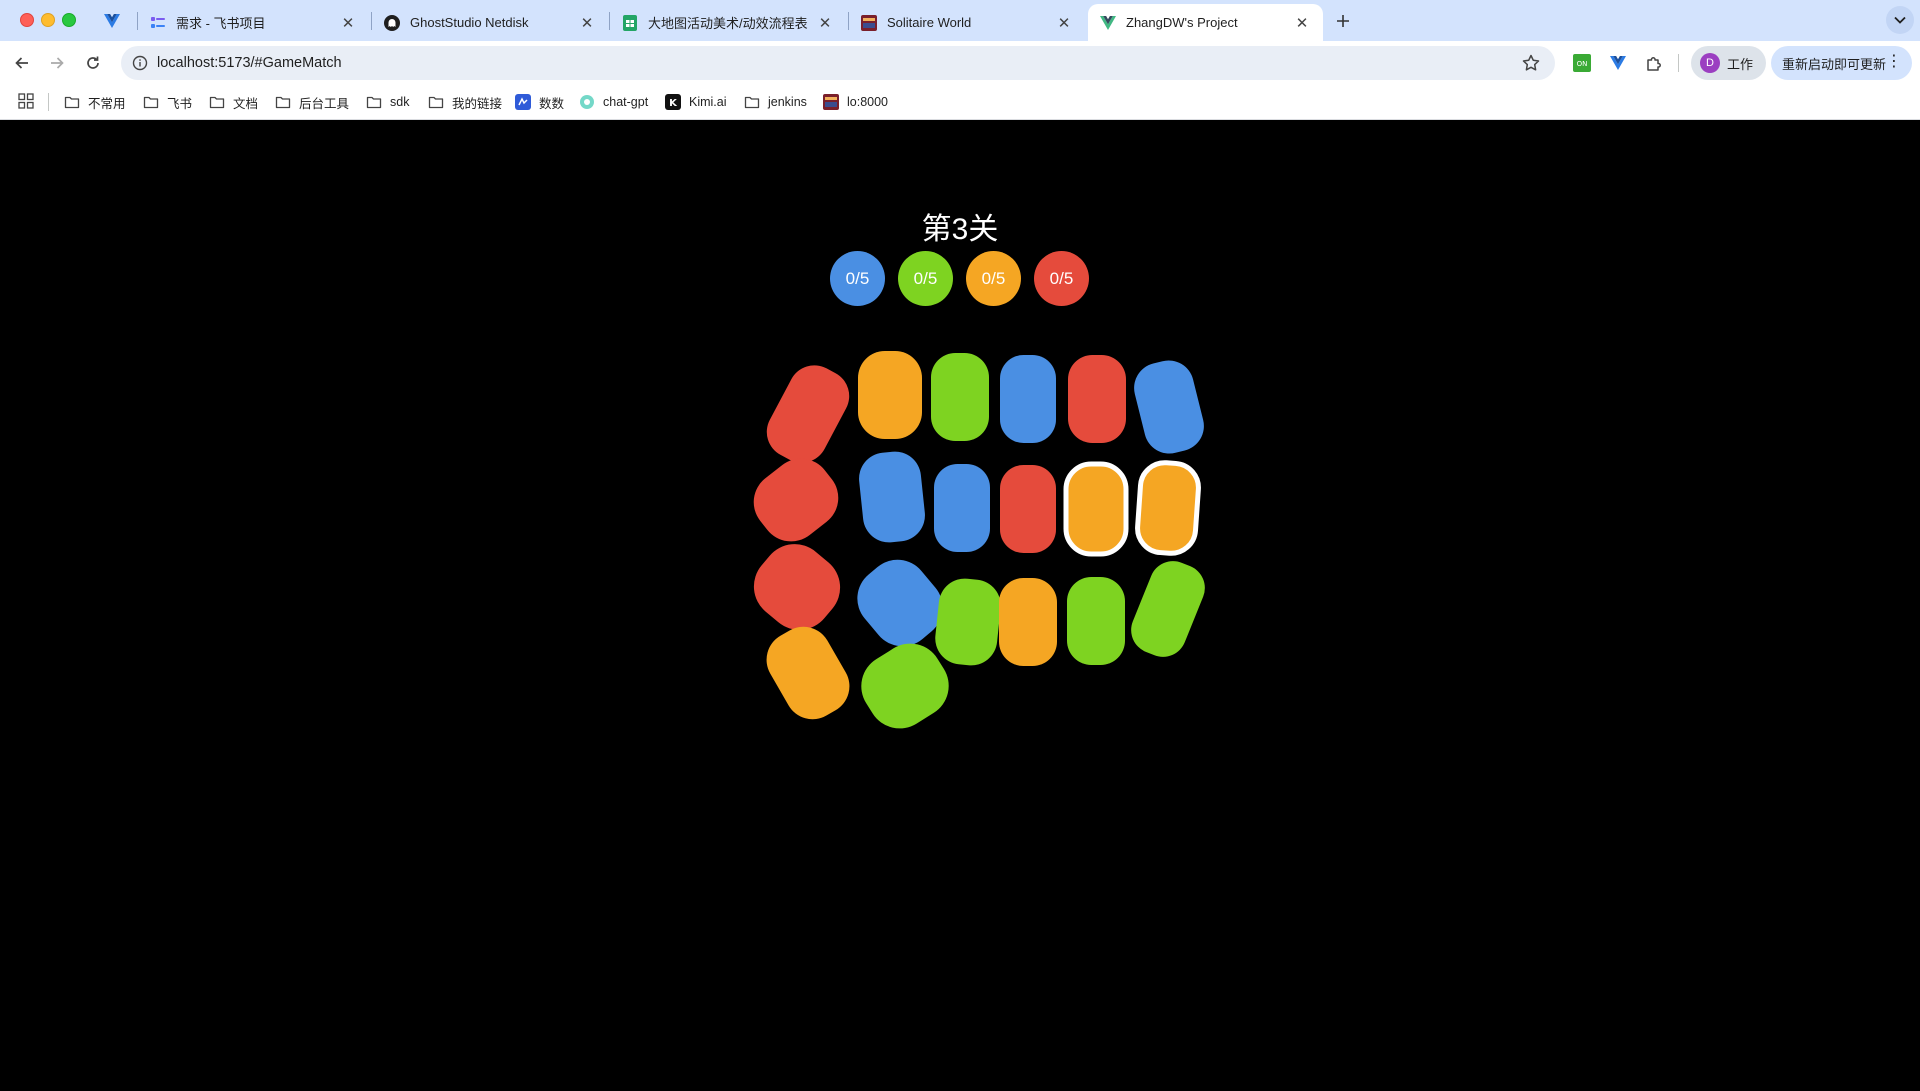 The height and width of the screenshot is (1091, 1920). Describe the element at coordinates (490, 22) in the screenshot. I see `tab-ghoststudio: GhostStudio Netdisk ✕` at that location.